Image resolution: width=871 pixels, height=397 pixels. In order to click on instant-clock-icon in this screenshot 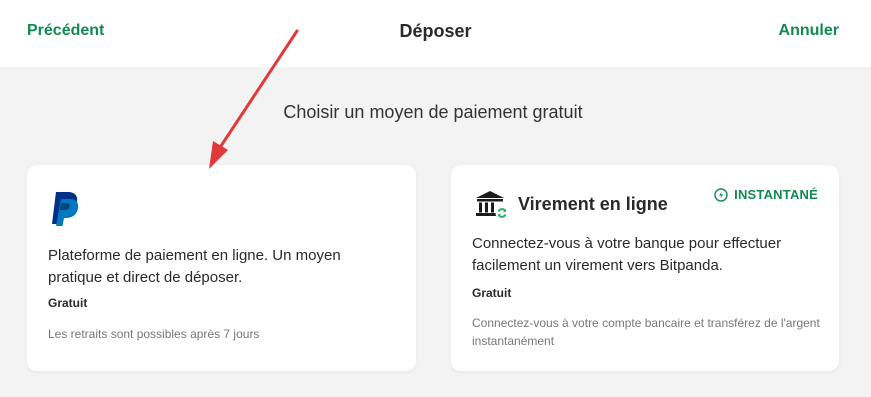, I will do `click(721, 194)`.